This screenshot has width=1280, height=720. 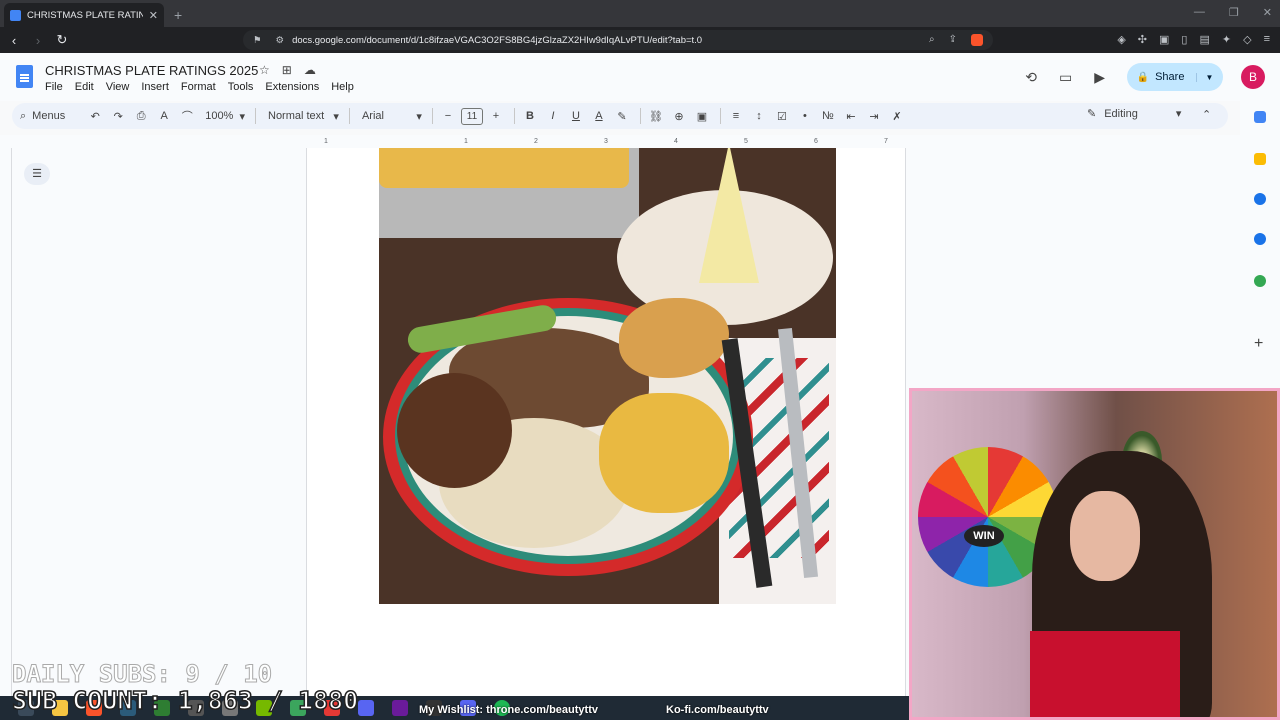 What do you see at coordinates (1247, 39) in the screenshot?
I see `vpn-icon: ◇` at bounding box center [1247, 39].